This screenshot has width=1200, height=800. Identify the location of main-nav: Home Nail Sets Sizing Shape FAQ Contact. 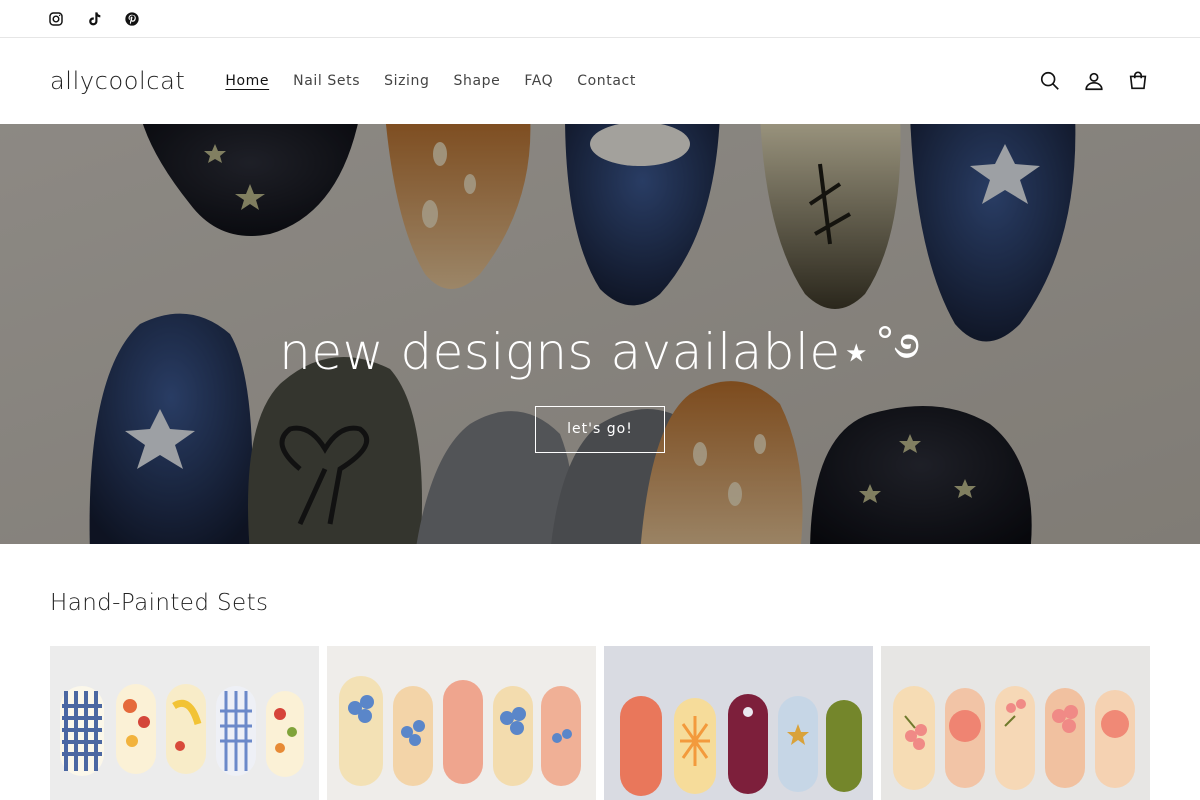
(430, 81).